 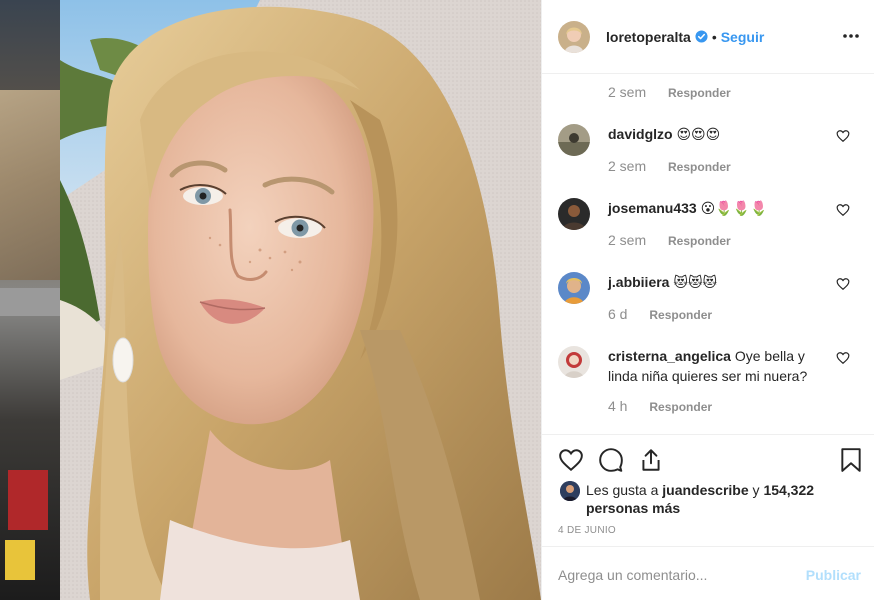 What do you see at coordinates (571, 460) in the screenshot?
I see `heart-icon` at bounding box center [571, 460].